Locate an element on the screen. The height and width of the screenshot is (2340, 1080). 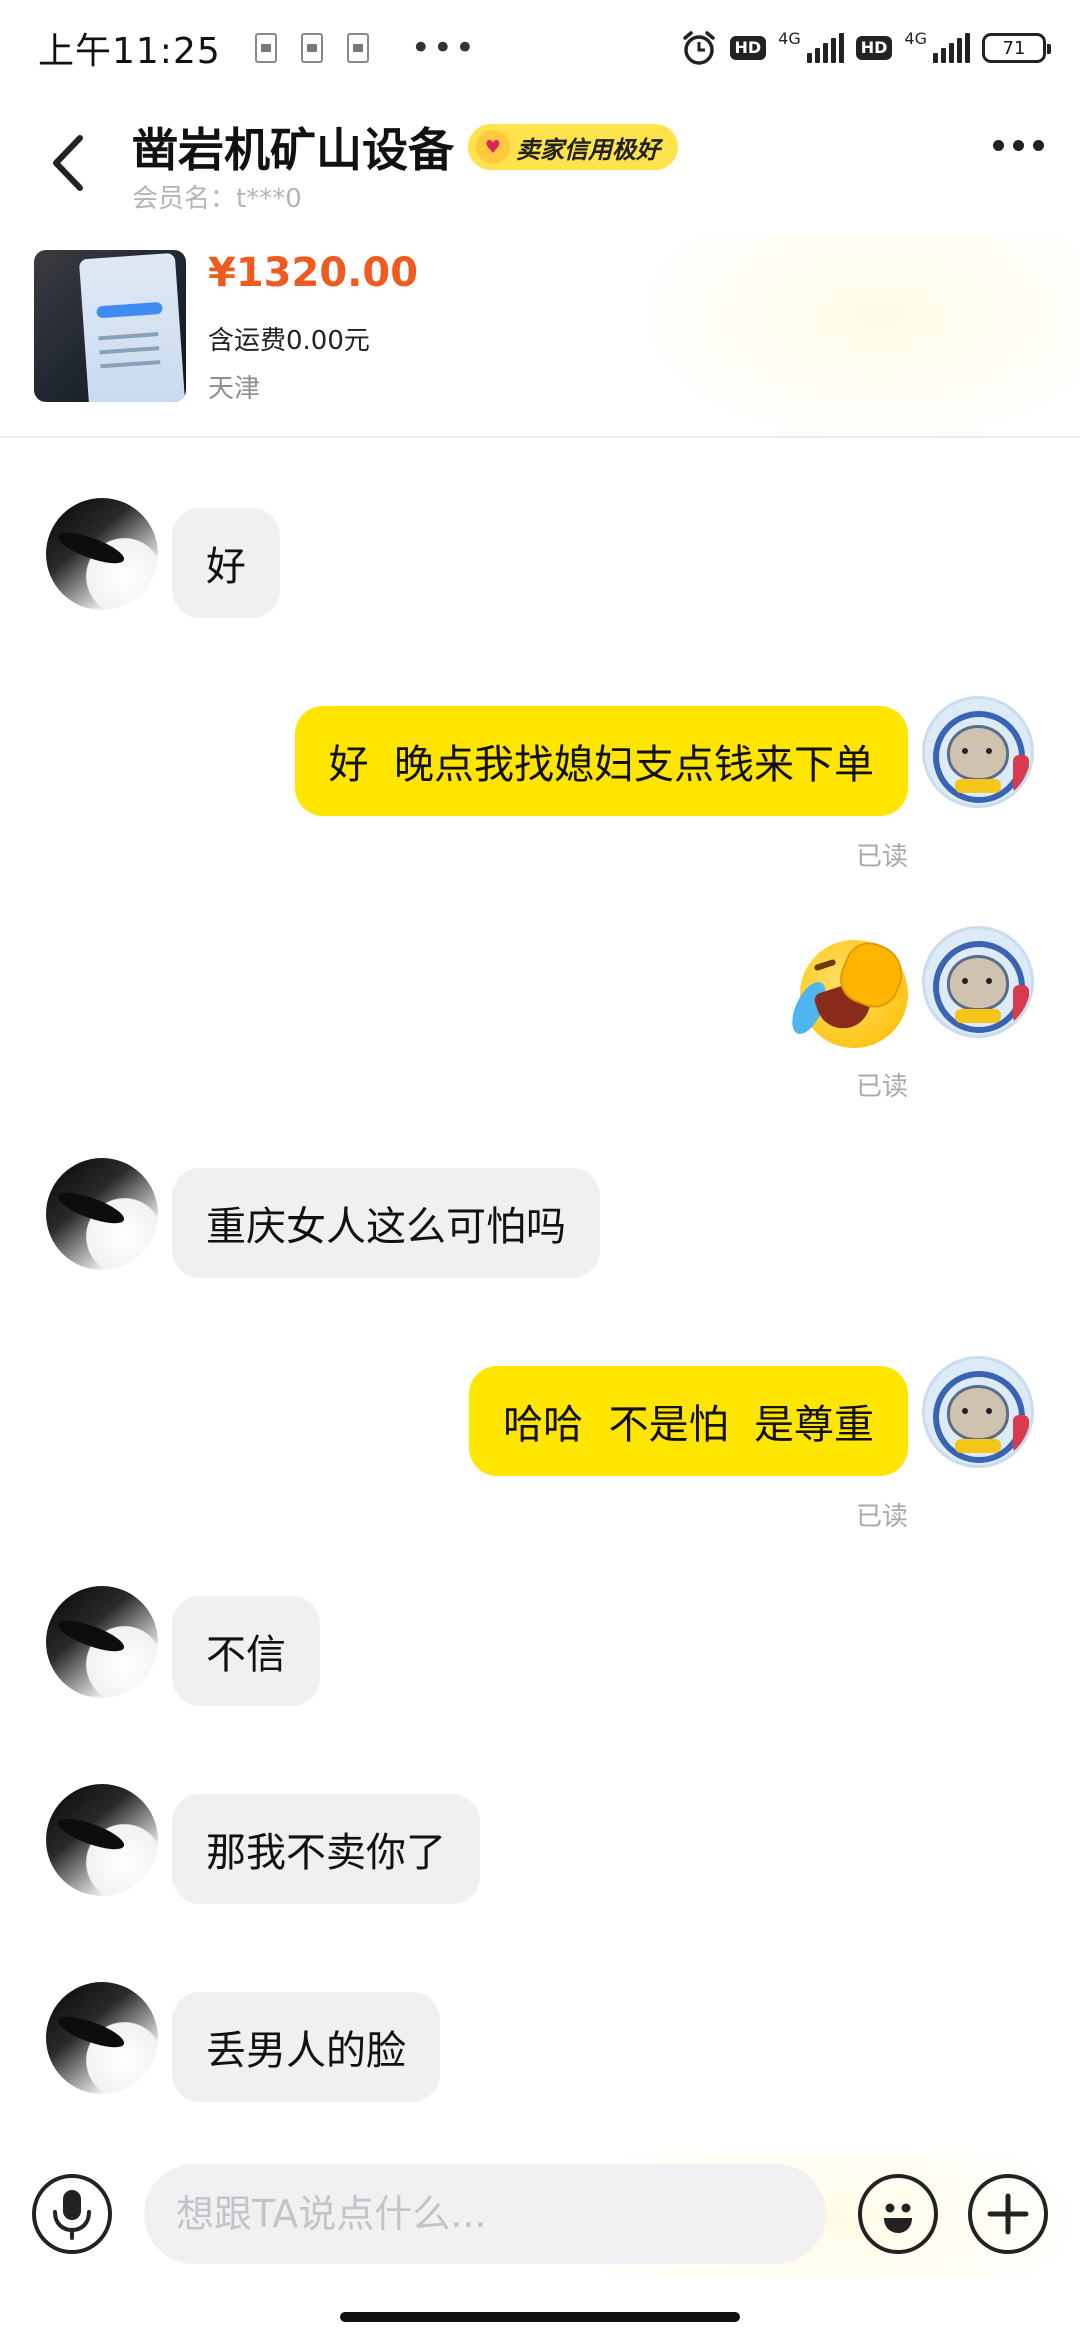
chat-header: 凿岩机矿山设备 ♥ 卖家信用极好 会员名：t***0 is located at coordinates (540, 165).